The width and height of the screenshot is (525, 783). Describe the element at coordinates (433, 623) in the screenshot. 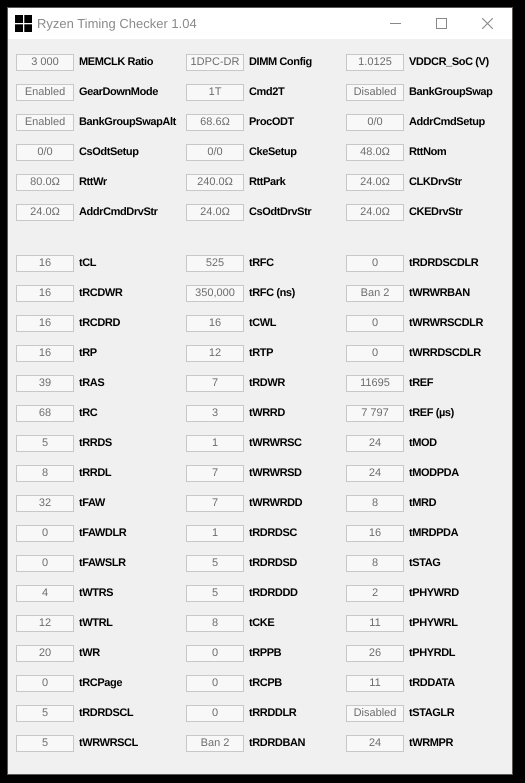

I see `field-label: tPHYWRL` at that location.